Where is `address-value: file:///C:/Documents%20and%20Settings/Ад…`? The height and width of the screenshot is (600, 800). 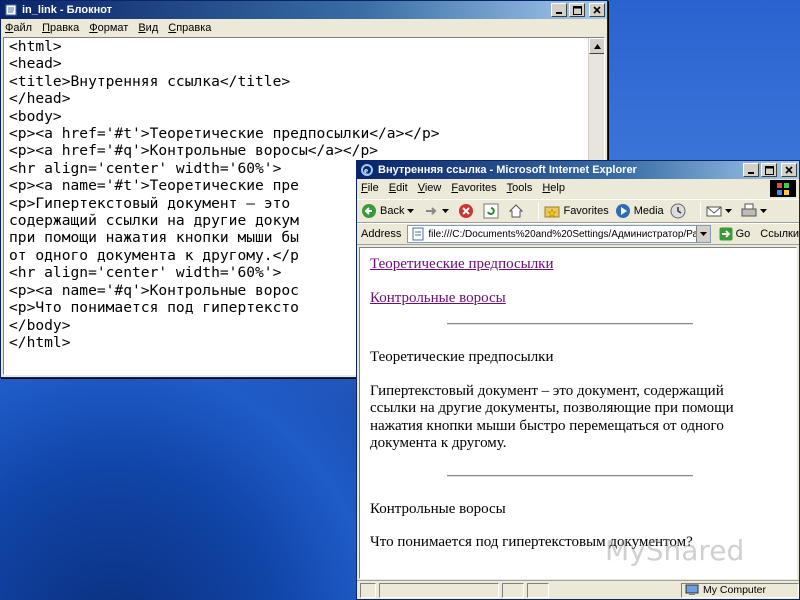
address-value: file:///C:/Documents%20and%20Settings/Ад… is located at coordinates (561, 234).